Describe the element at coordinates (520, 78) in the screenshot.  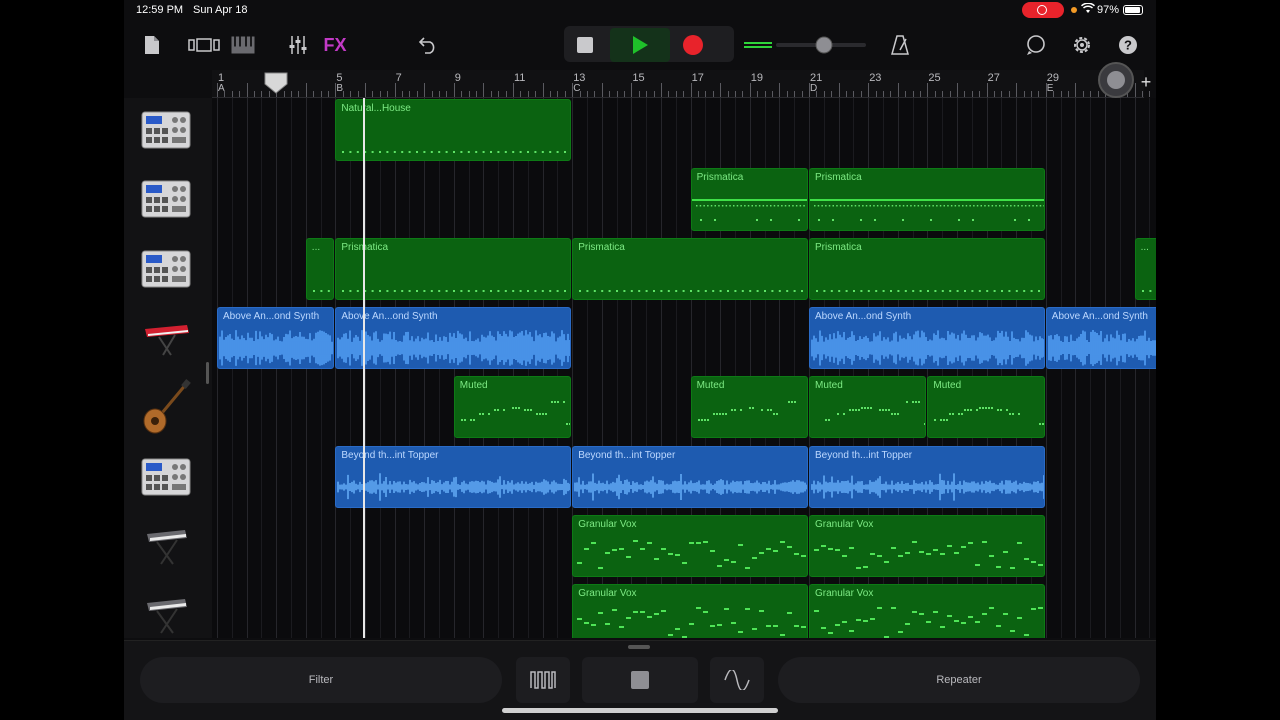
I see `ruler-bar-number: 11` at that location.